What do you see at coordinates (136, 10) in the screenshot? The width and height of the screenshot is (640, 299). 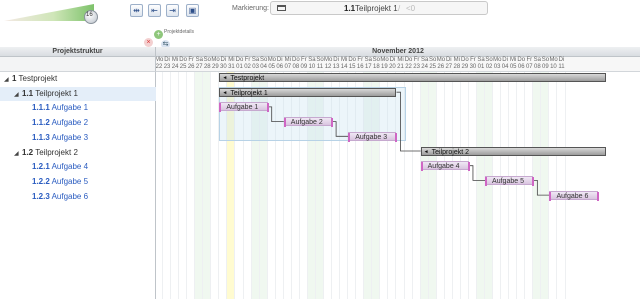 I see `collapse-columns-icon: ⇹` at bounding box center [136, 10].